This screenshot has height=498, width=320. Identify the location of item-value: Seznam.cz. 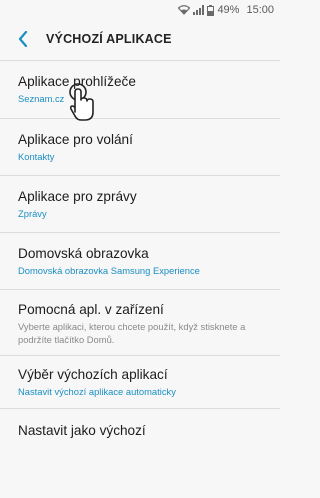
(41, 98).